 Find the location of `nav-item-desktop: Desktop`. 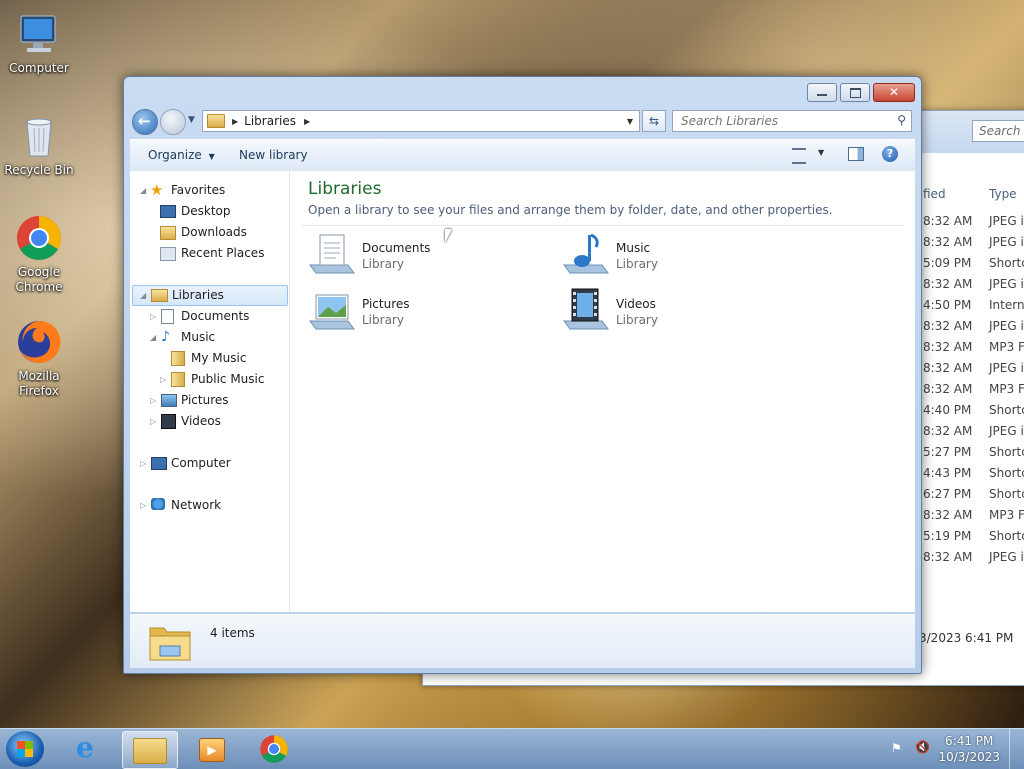

nav-item-desktop: Desktop is located at coordinates (209, 211).